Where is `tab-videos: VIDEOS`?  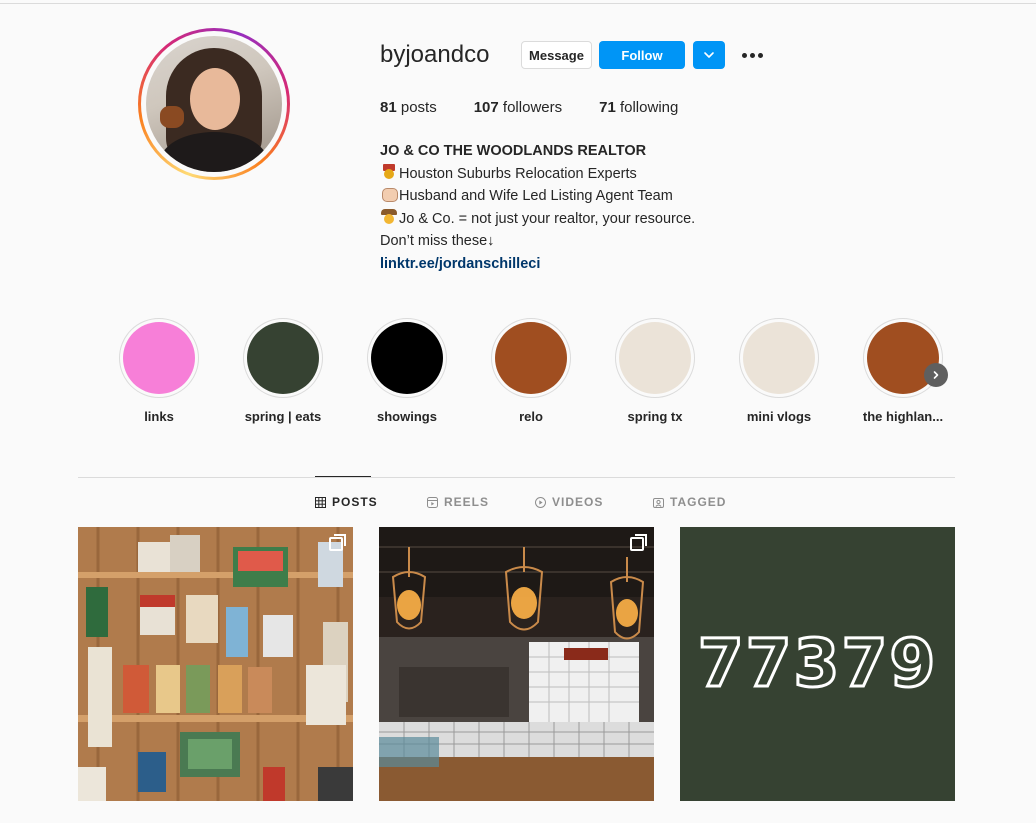
tab-videos: VIDEOS is located at coordinates (569, 502).